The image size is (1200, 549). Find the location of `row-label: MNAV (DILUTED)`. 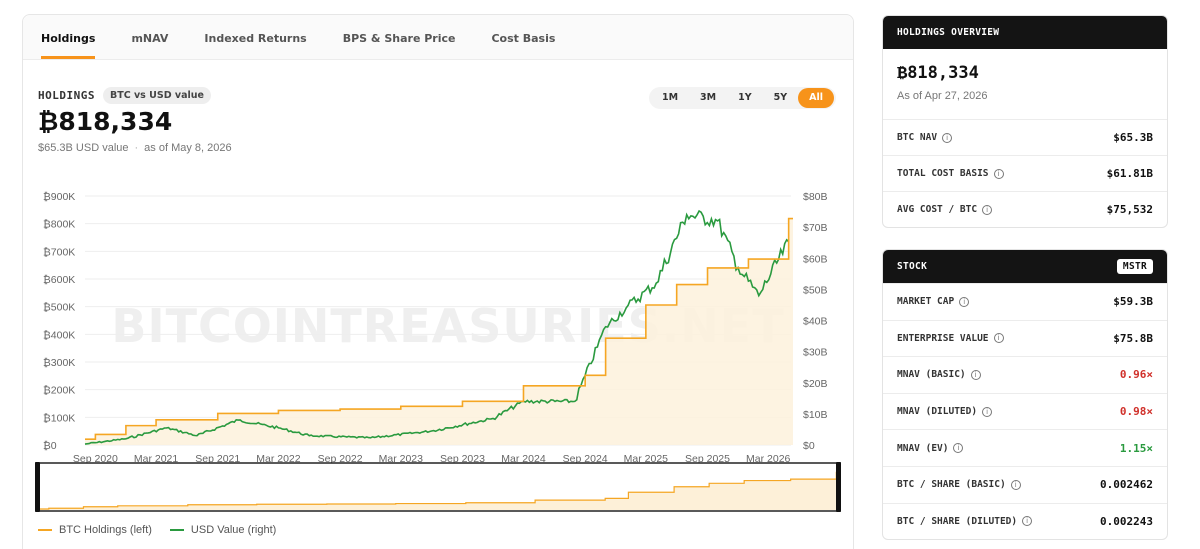

row-label: MNAV (DILUTED) is located at coordinates (937, 412).